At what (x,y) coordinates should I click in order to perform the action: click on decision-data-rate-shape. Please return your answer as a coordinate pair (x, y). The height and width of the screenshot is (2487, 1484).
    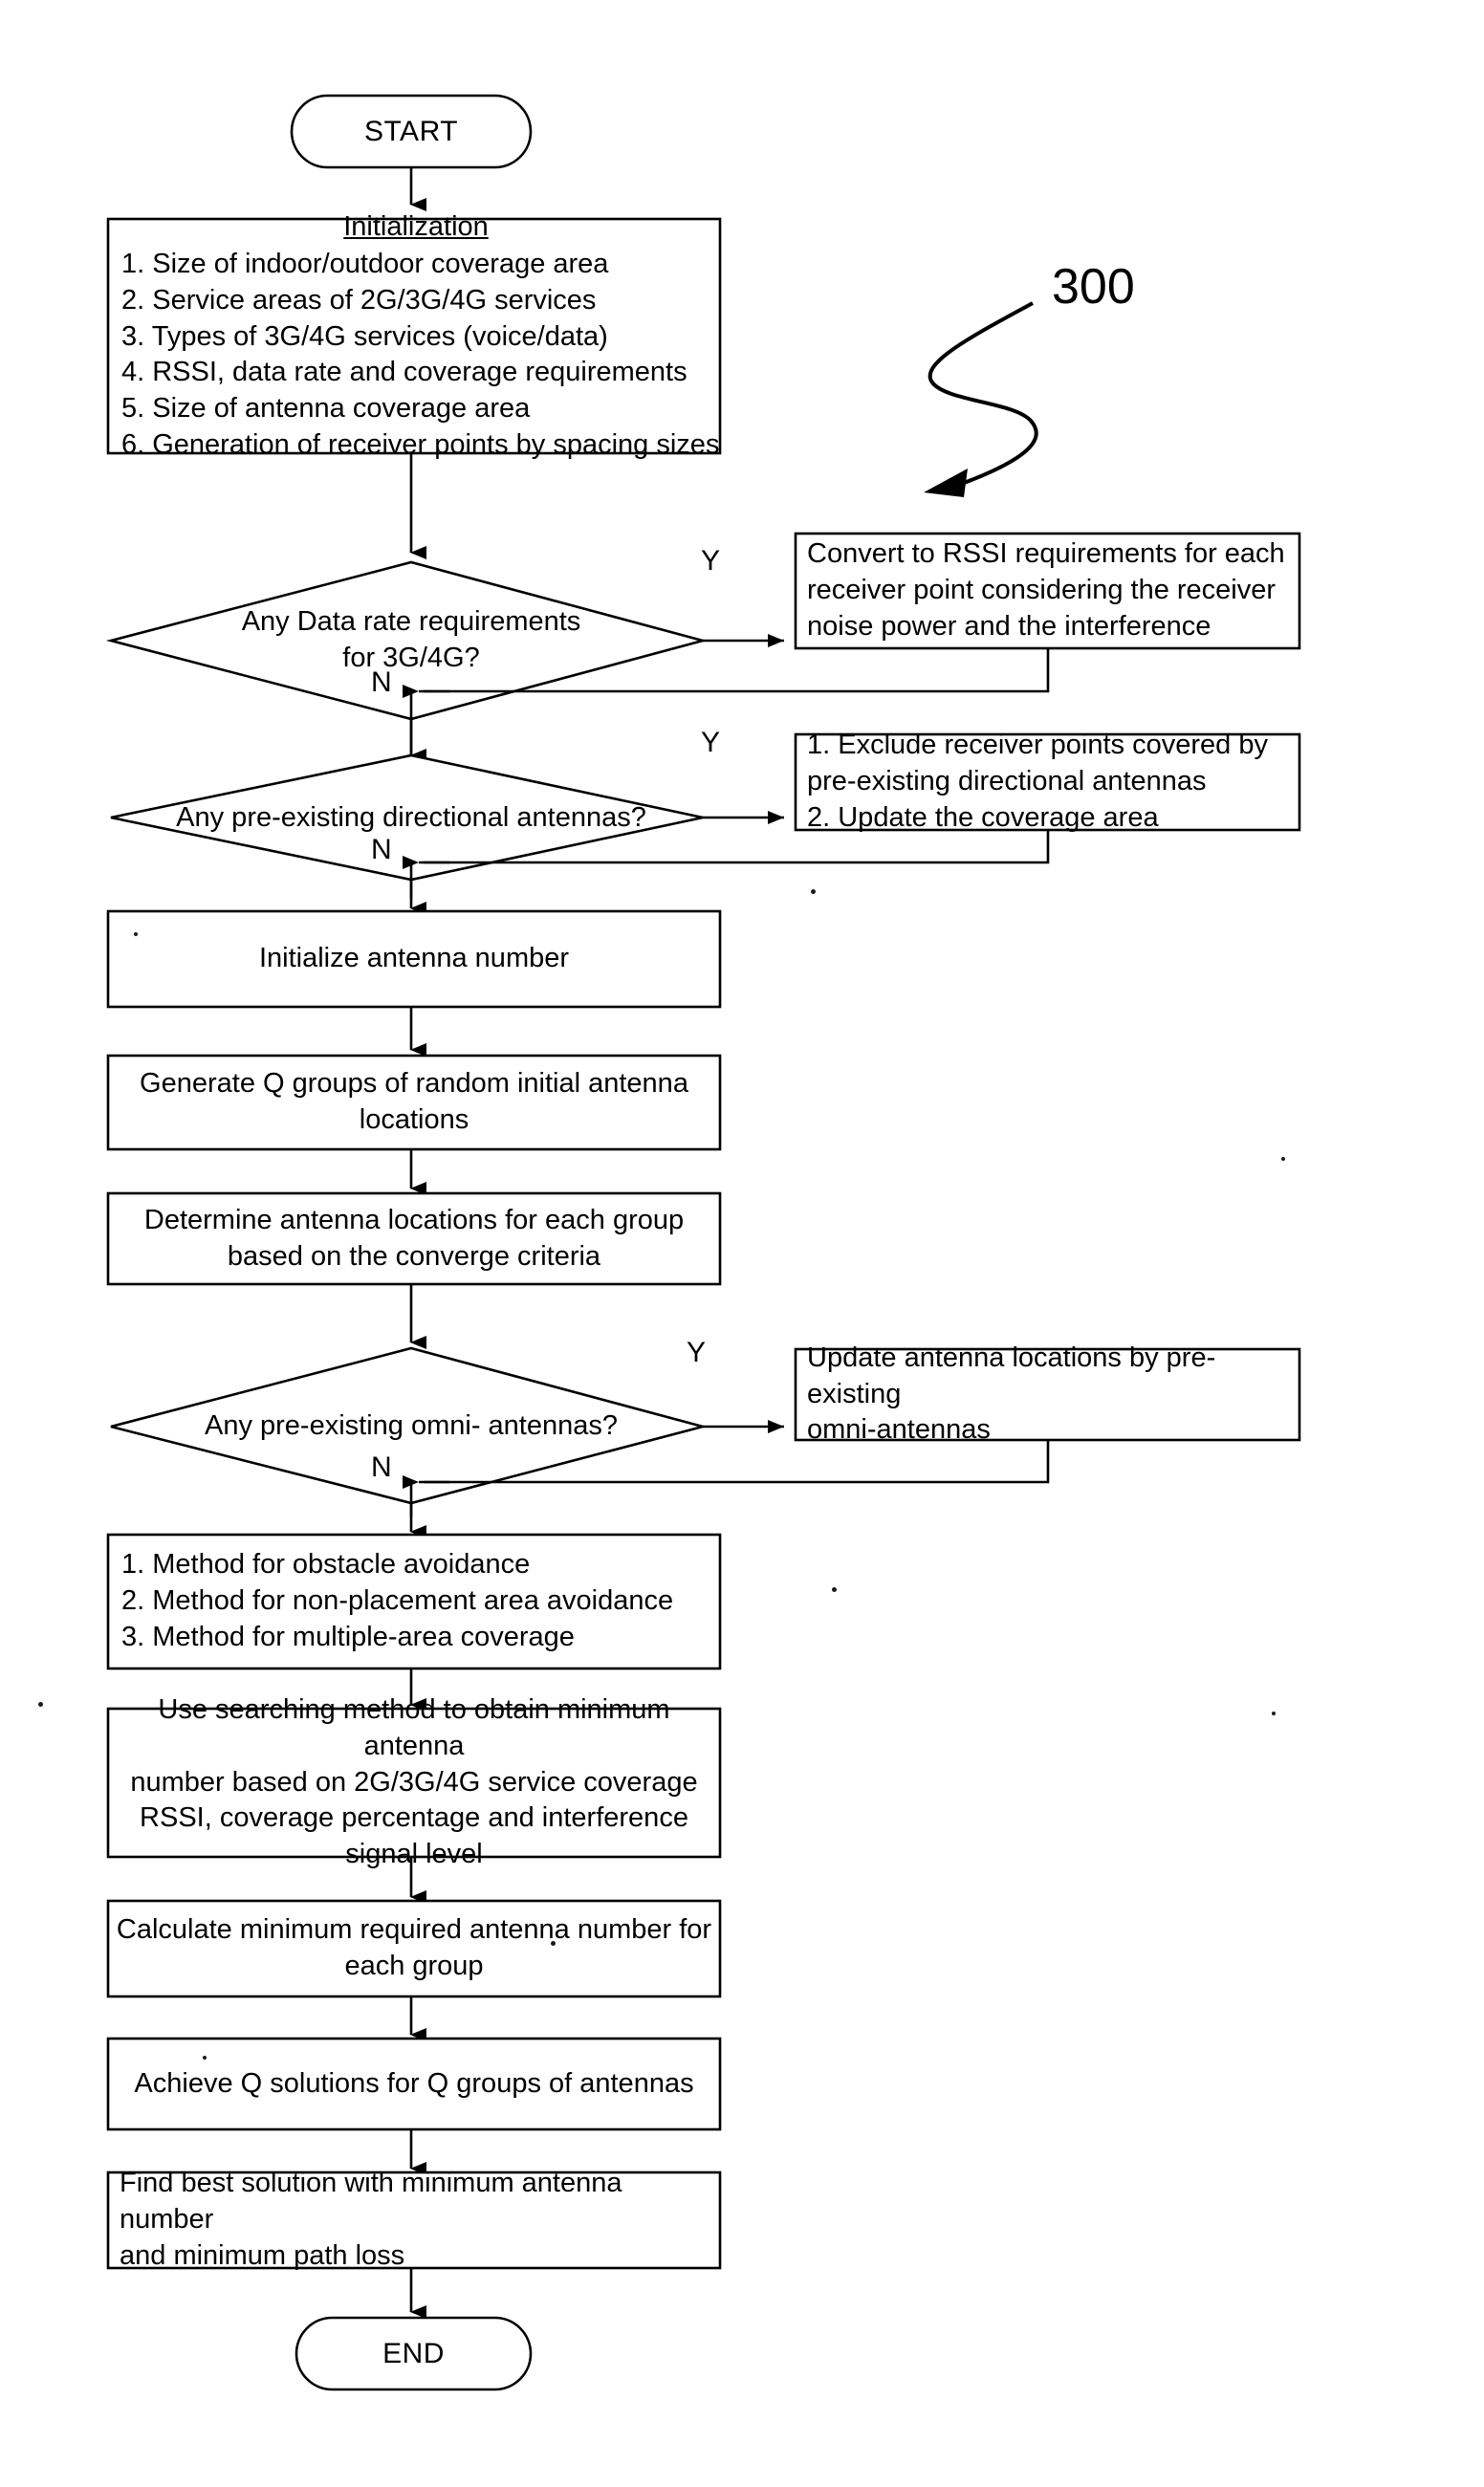
    Looking at the image, I should click on (407, 640).